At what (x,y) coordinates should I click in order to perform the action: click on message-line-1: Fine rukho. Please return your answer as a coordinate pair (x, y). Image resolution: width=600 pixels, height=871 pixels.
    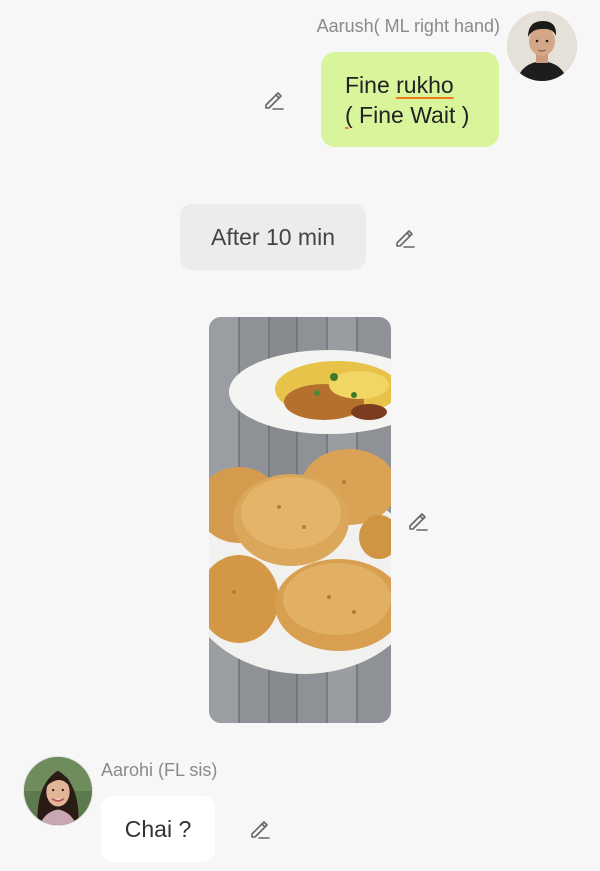
    Looking at the image, I should click on (413, 85).